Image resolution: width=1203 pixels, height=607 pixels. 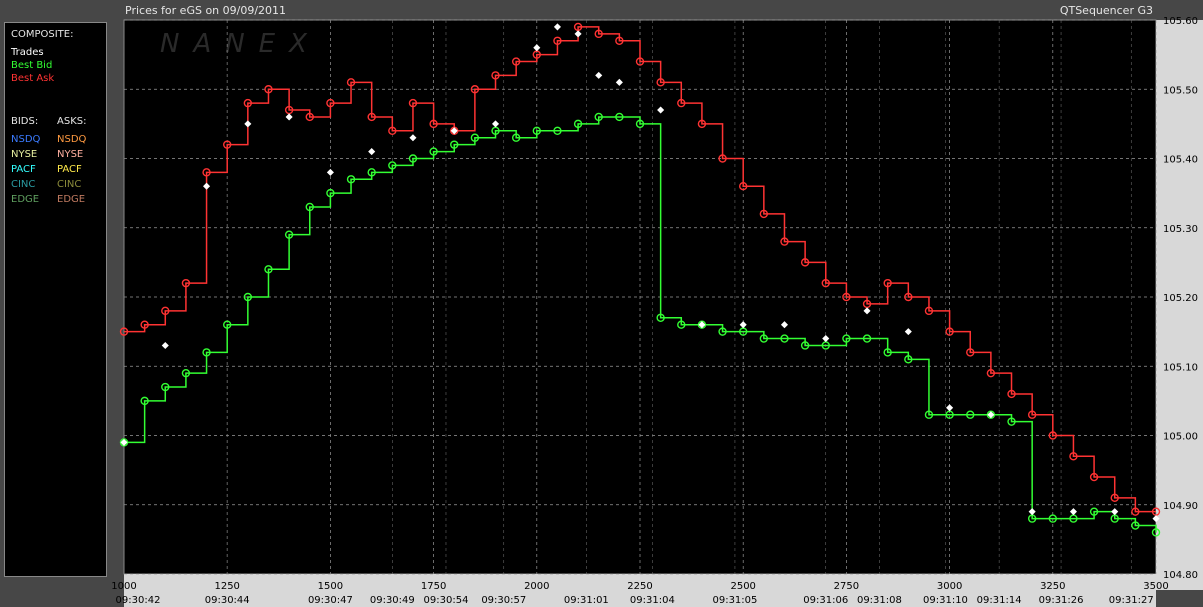 I want to click on x-tick-label-1: 1250, so click(x=226, y=586).